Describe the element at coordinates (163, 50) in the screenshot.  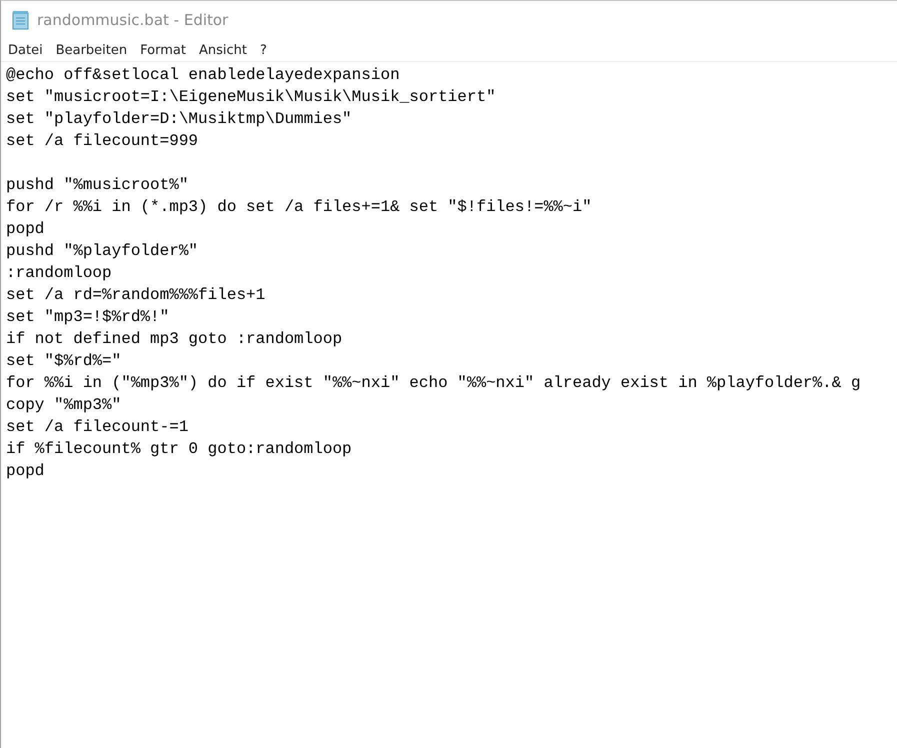
I see `menu-item: Format` at that location.